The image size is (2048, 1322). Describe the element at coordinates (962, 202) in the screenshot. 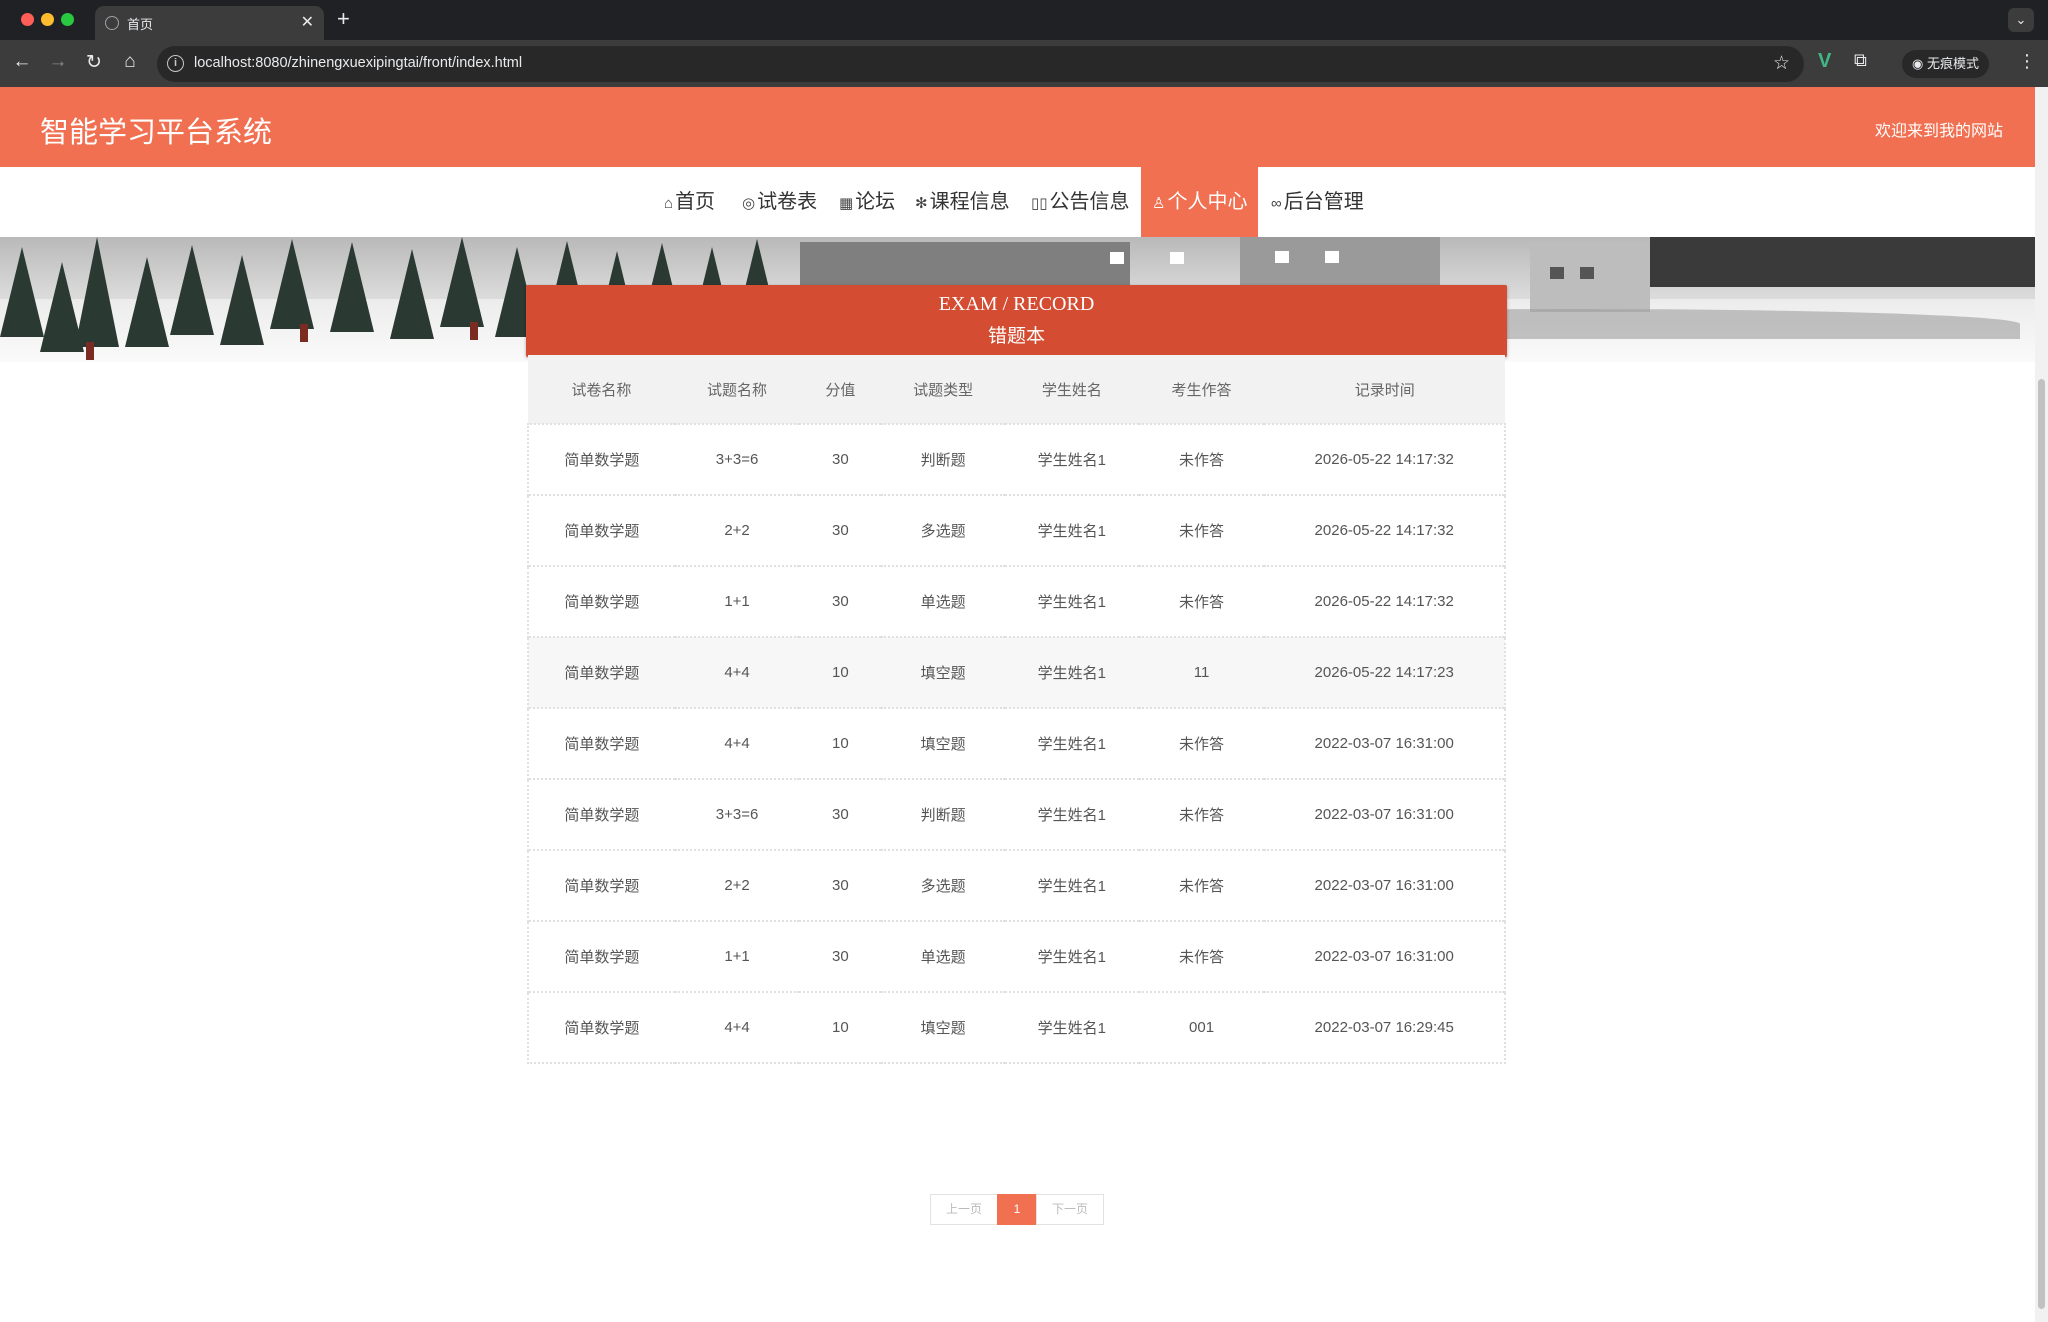

I see `nav-item-courses: ✻ 课程信息` at that location.